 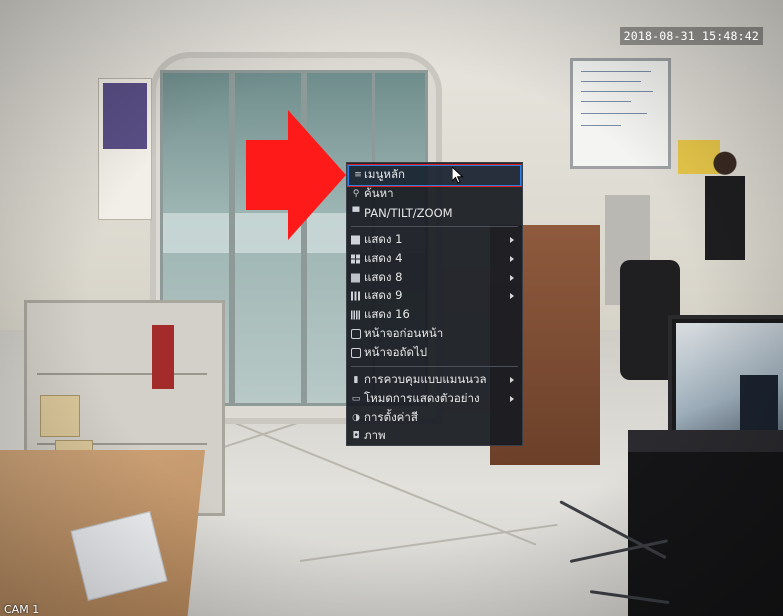 I want to click on layout-1-icon, so click(x=355, y=240).